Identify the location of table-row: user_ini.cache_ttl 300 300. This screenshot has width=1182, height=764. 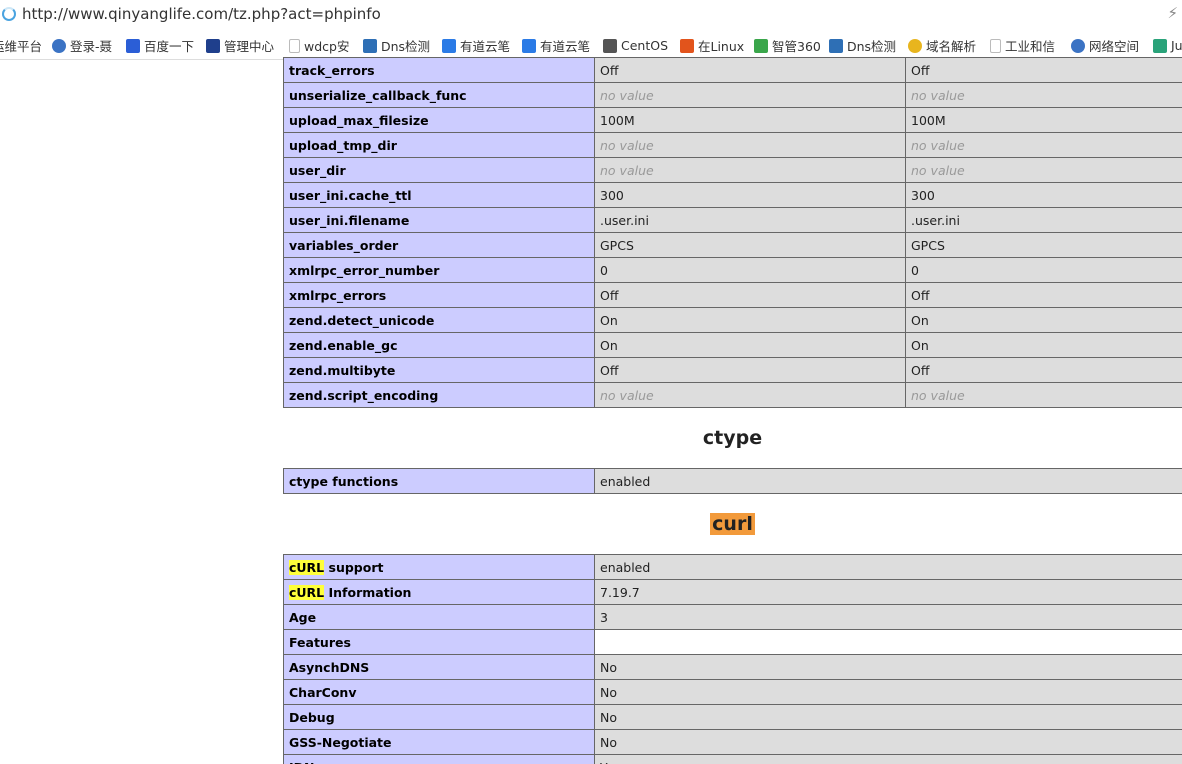
(732, 195).